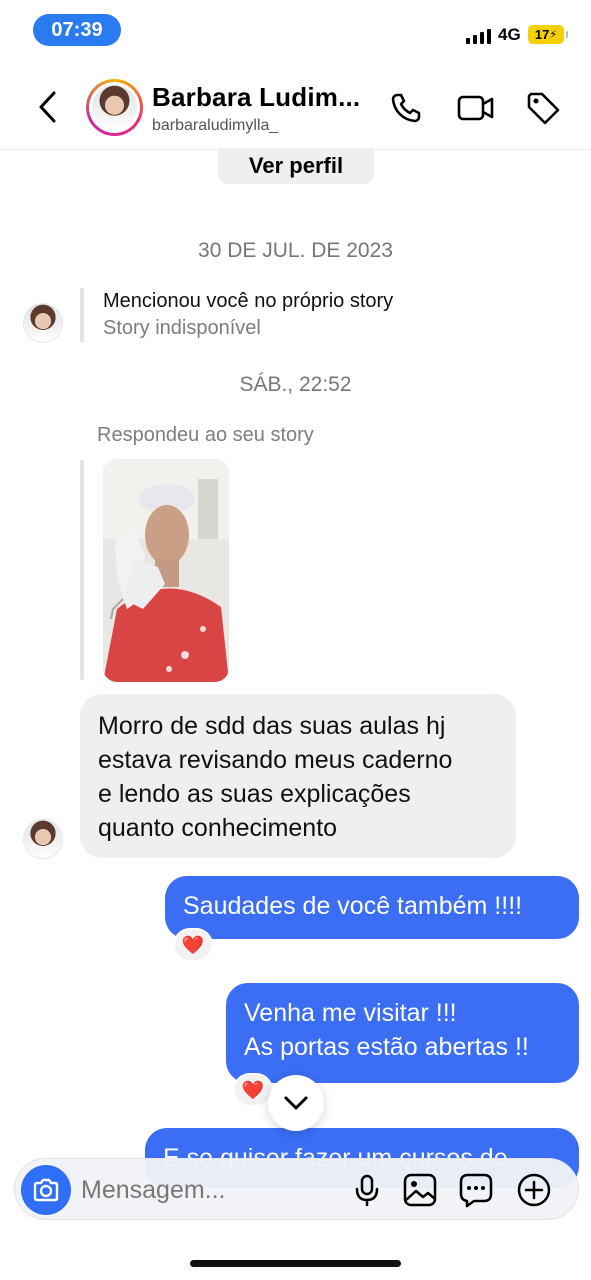 Image resolution: width=591 pixels, height=1280 pixels. Describe the element at coordinates (182, 328) in the screenshot. I see `mention-subtitle: Story indisponível` at that location.